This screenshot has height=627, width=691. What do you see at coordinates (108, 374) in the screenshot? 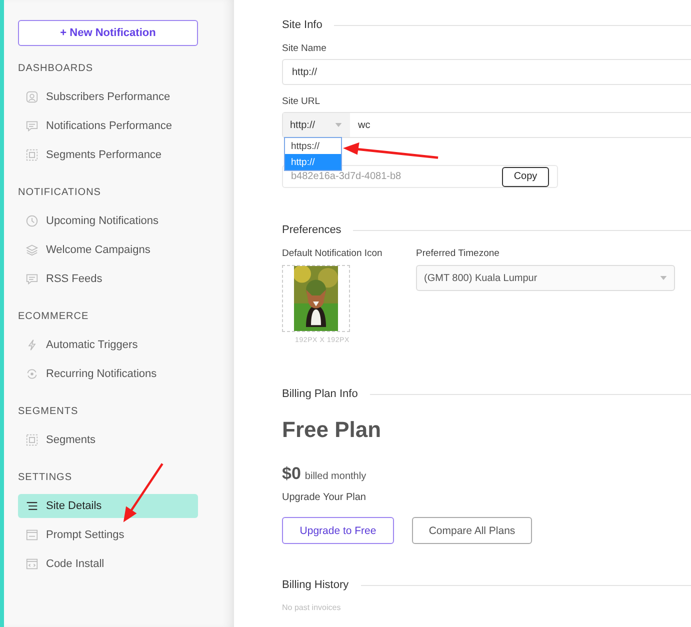
I see `sidebar-item: Recurring Notifications` at bounding box center [108, 374].